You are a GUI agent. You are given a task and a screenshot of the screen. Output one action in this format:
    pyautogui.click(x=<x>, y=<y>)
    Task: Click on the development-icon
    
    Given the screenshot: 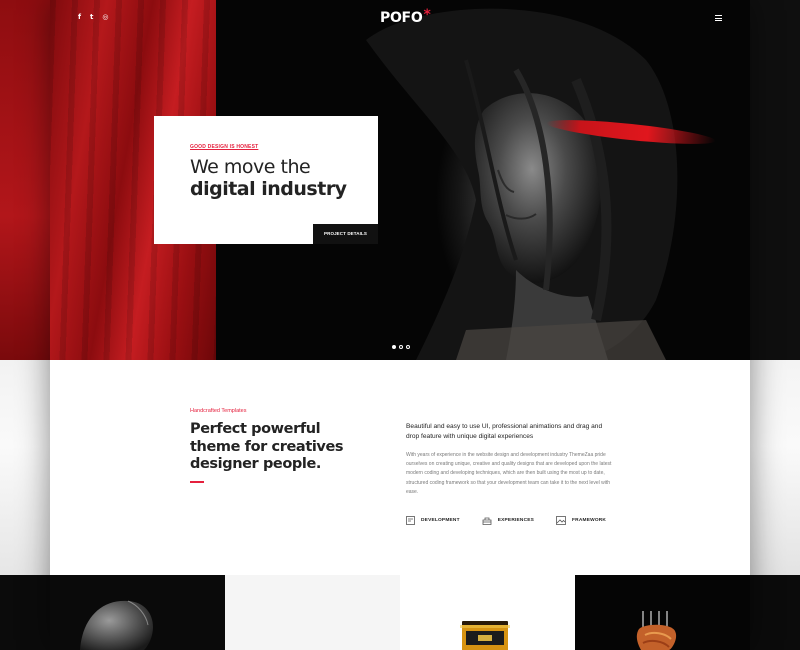 What is the action you would take?
    pyautogui.click(x=410, y=520)
    